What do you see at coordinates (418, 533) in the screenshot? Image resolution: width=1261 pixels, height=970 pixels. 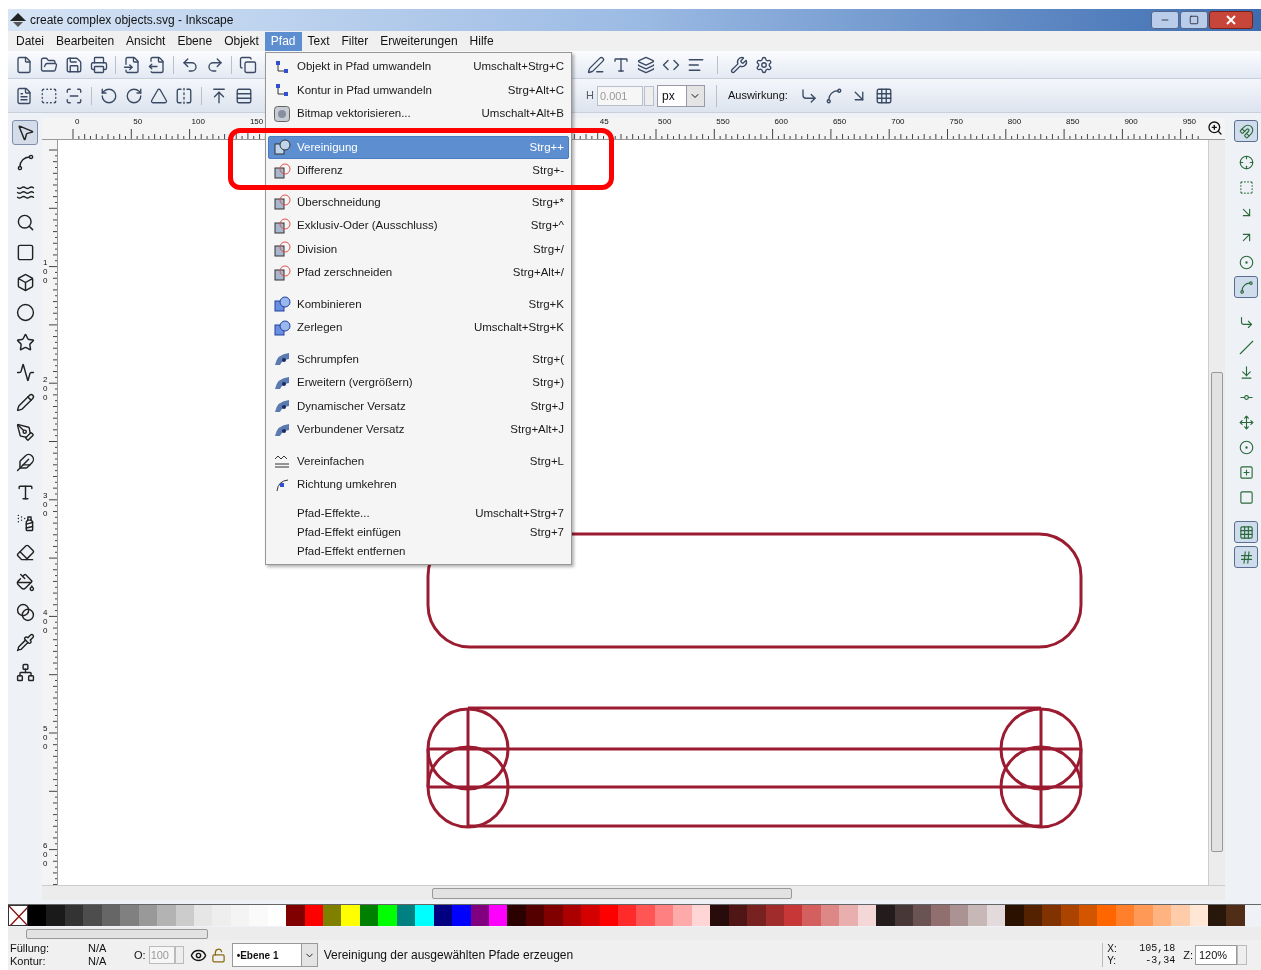 I see `menu-item: Pfad-Effekt einfügen Strg+7` at bounding box center [418, 533].